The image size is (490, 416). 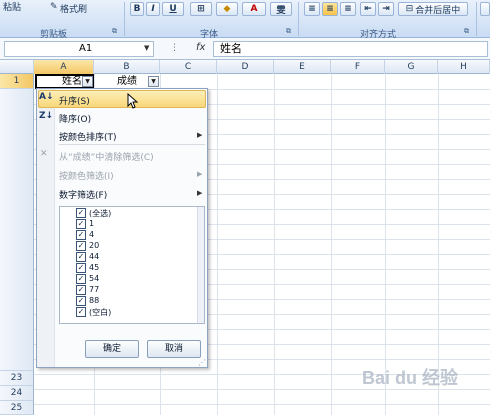 What do you see at coordinates (94, 278) in the screenshot?
I see `value-label: 54` at bounding box center [94, 278].